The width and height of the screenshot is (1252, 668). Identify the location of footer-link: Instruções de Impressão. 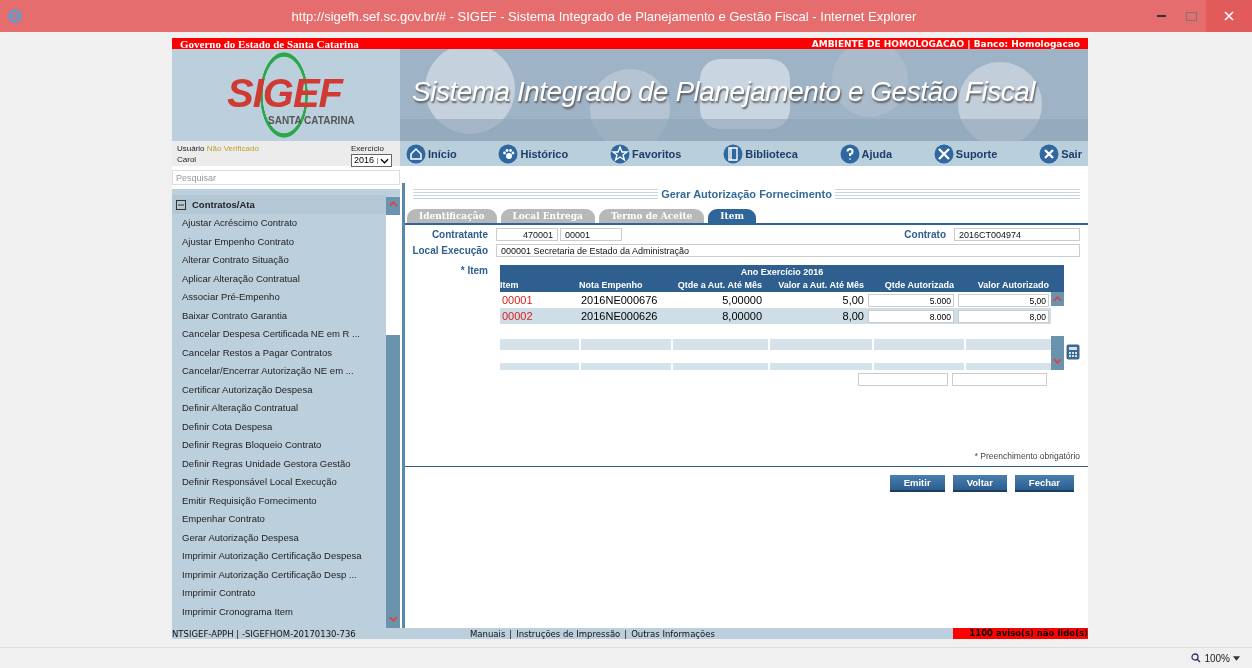
(568, 633).